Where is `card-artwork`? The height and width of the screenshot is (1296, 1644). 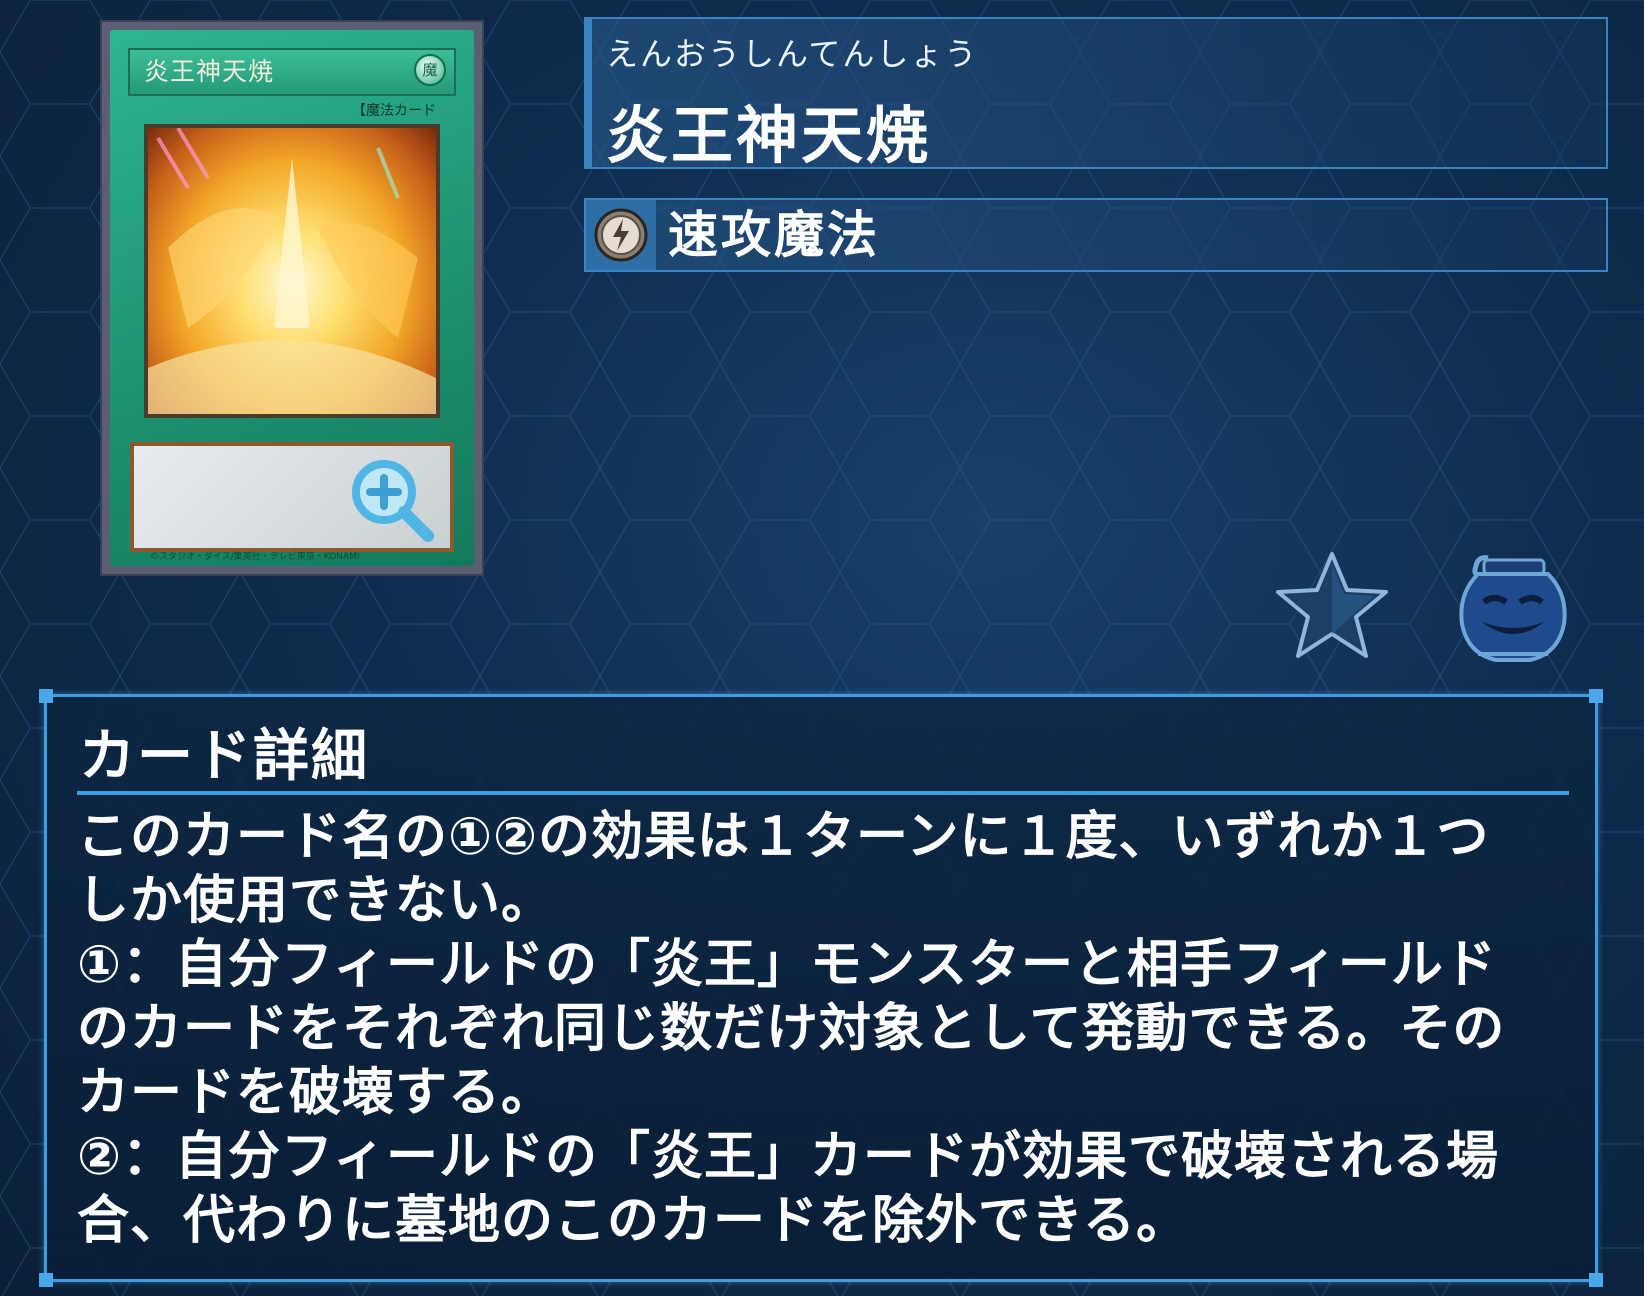 card-artwork is located at coordinates (292, 271).